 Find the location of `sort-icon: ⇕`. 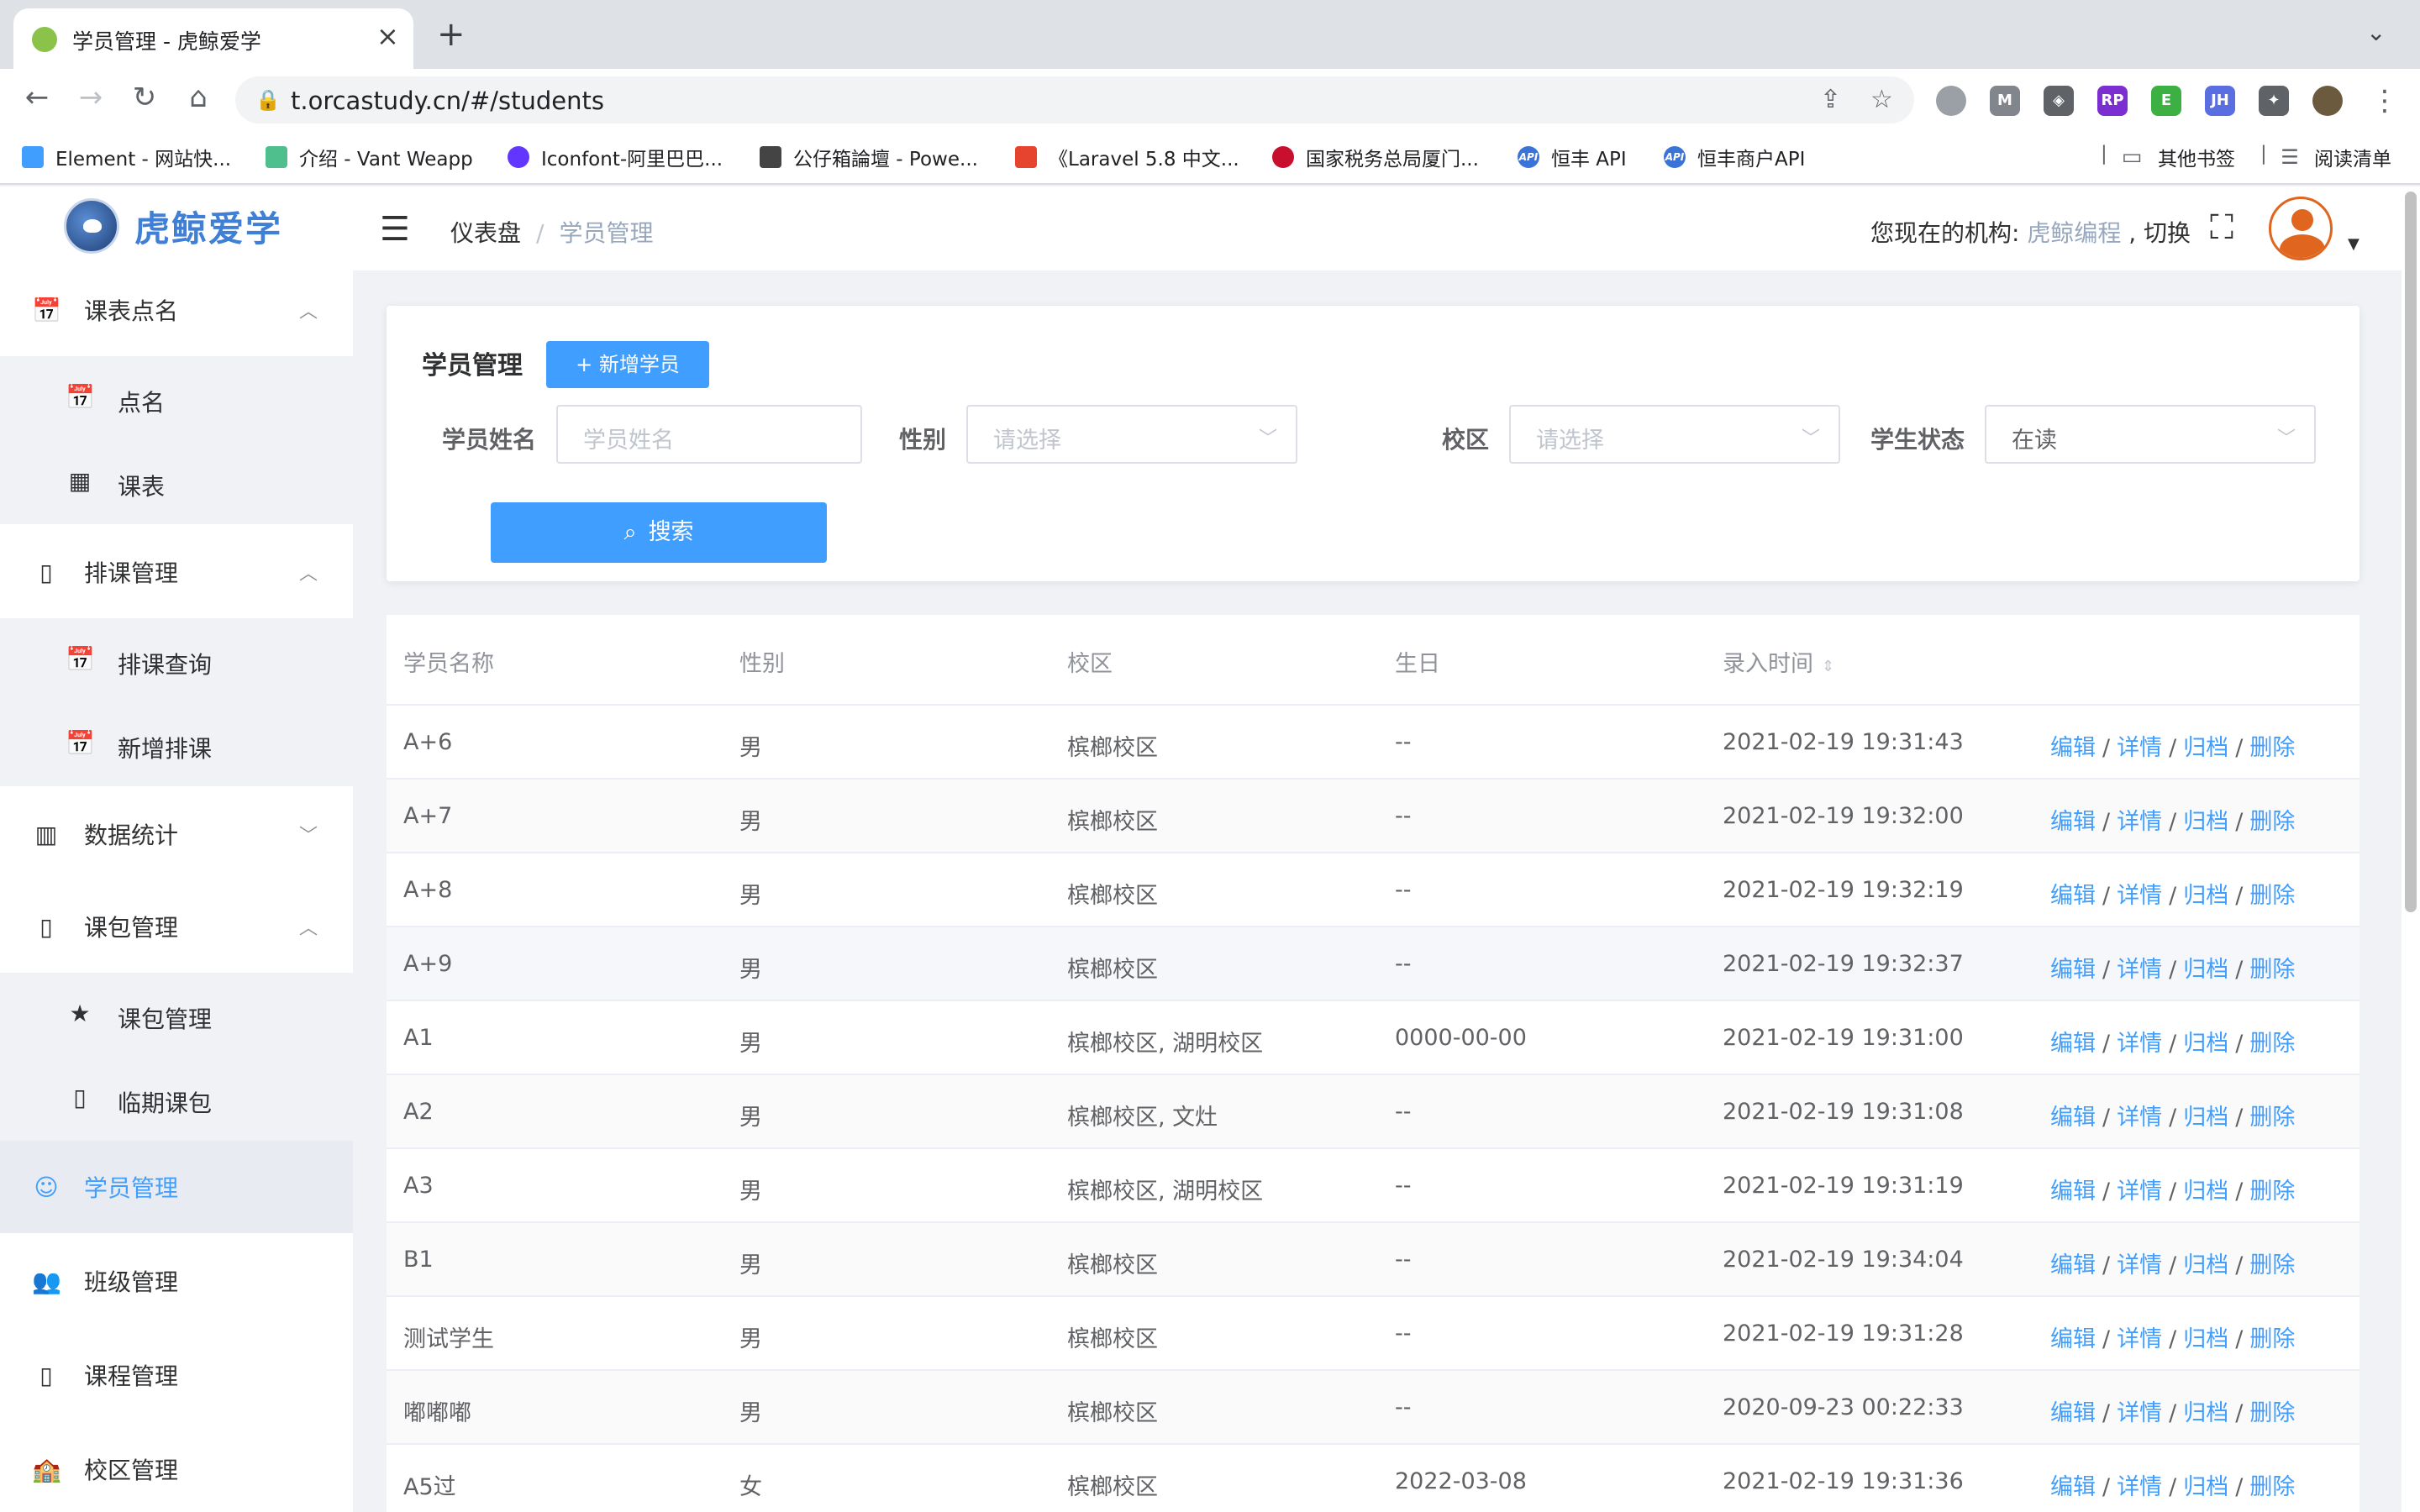

sort-icon: ⇕ is located at coordinates (1828, 666).